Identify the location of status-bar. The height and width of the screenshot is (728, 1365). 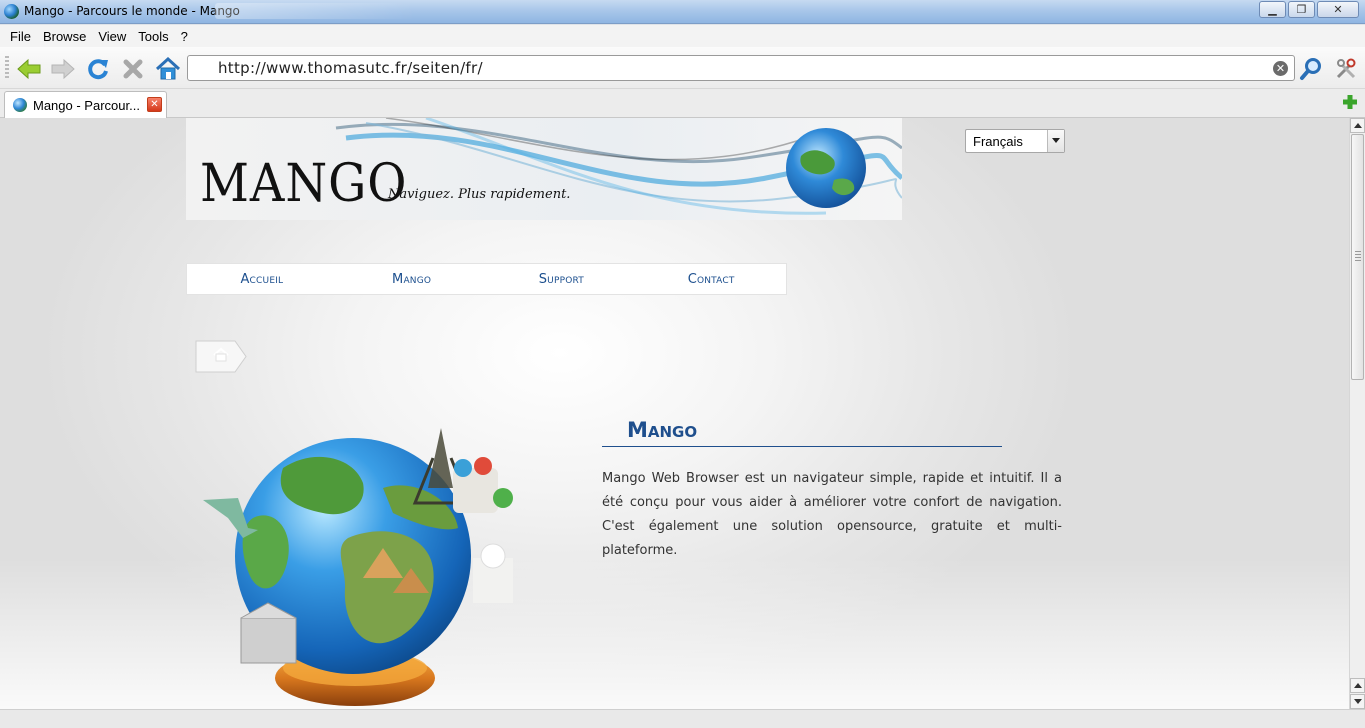
(682, 718).